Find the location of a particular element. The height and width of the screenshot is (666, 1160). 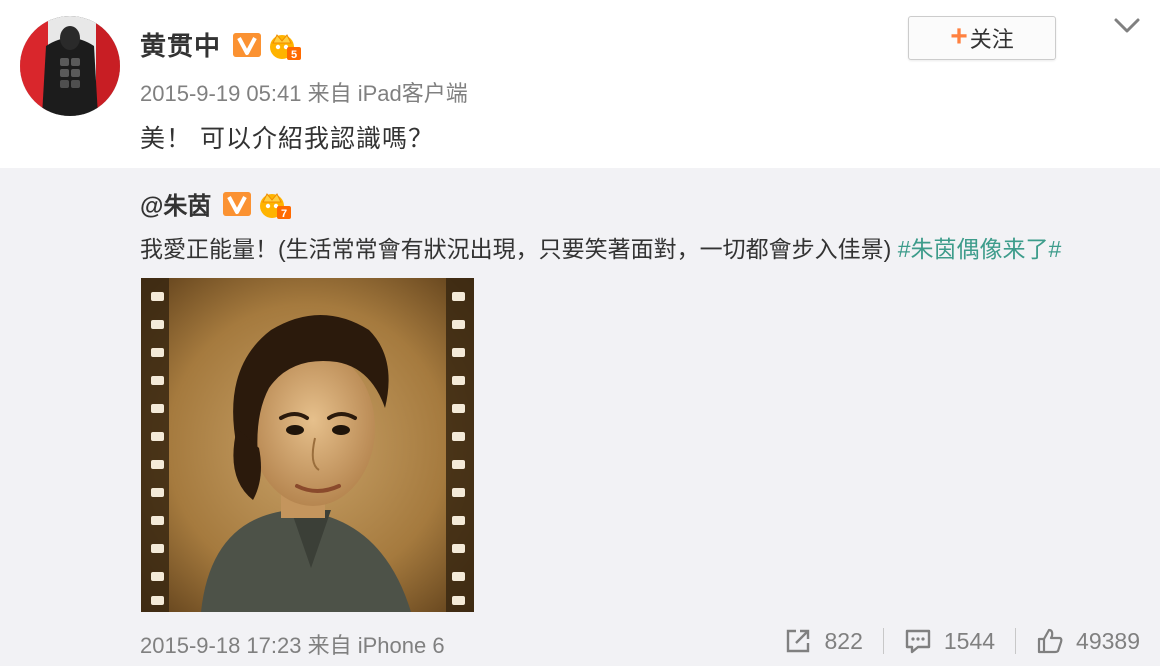

original-author-row: @朱茵 7 is located at coordinates (216, 203).